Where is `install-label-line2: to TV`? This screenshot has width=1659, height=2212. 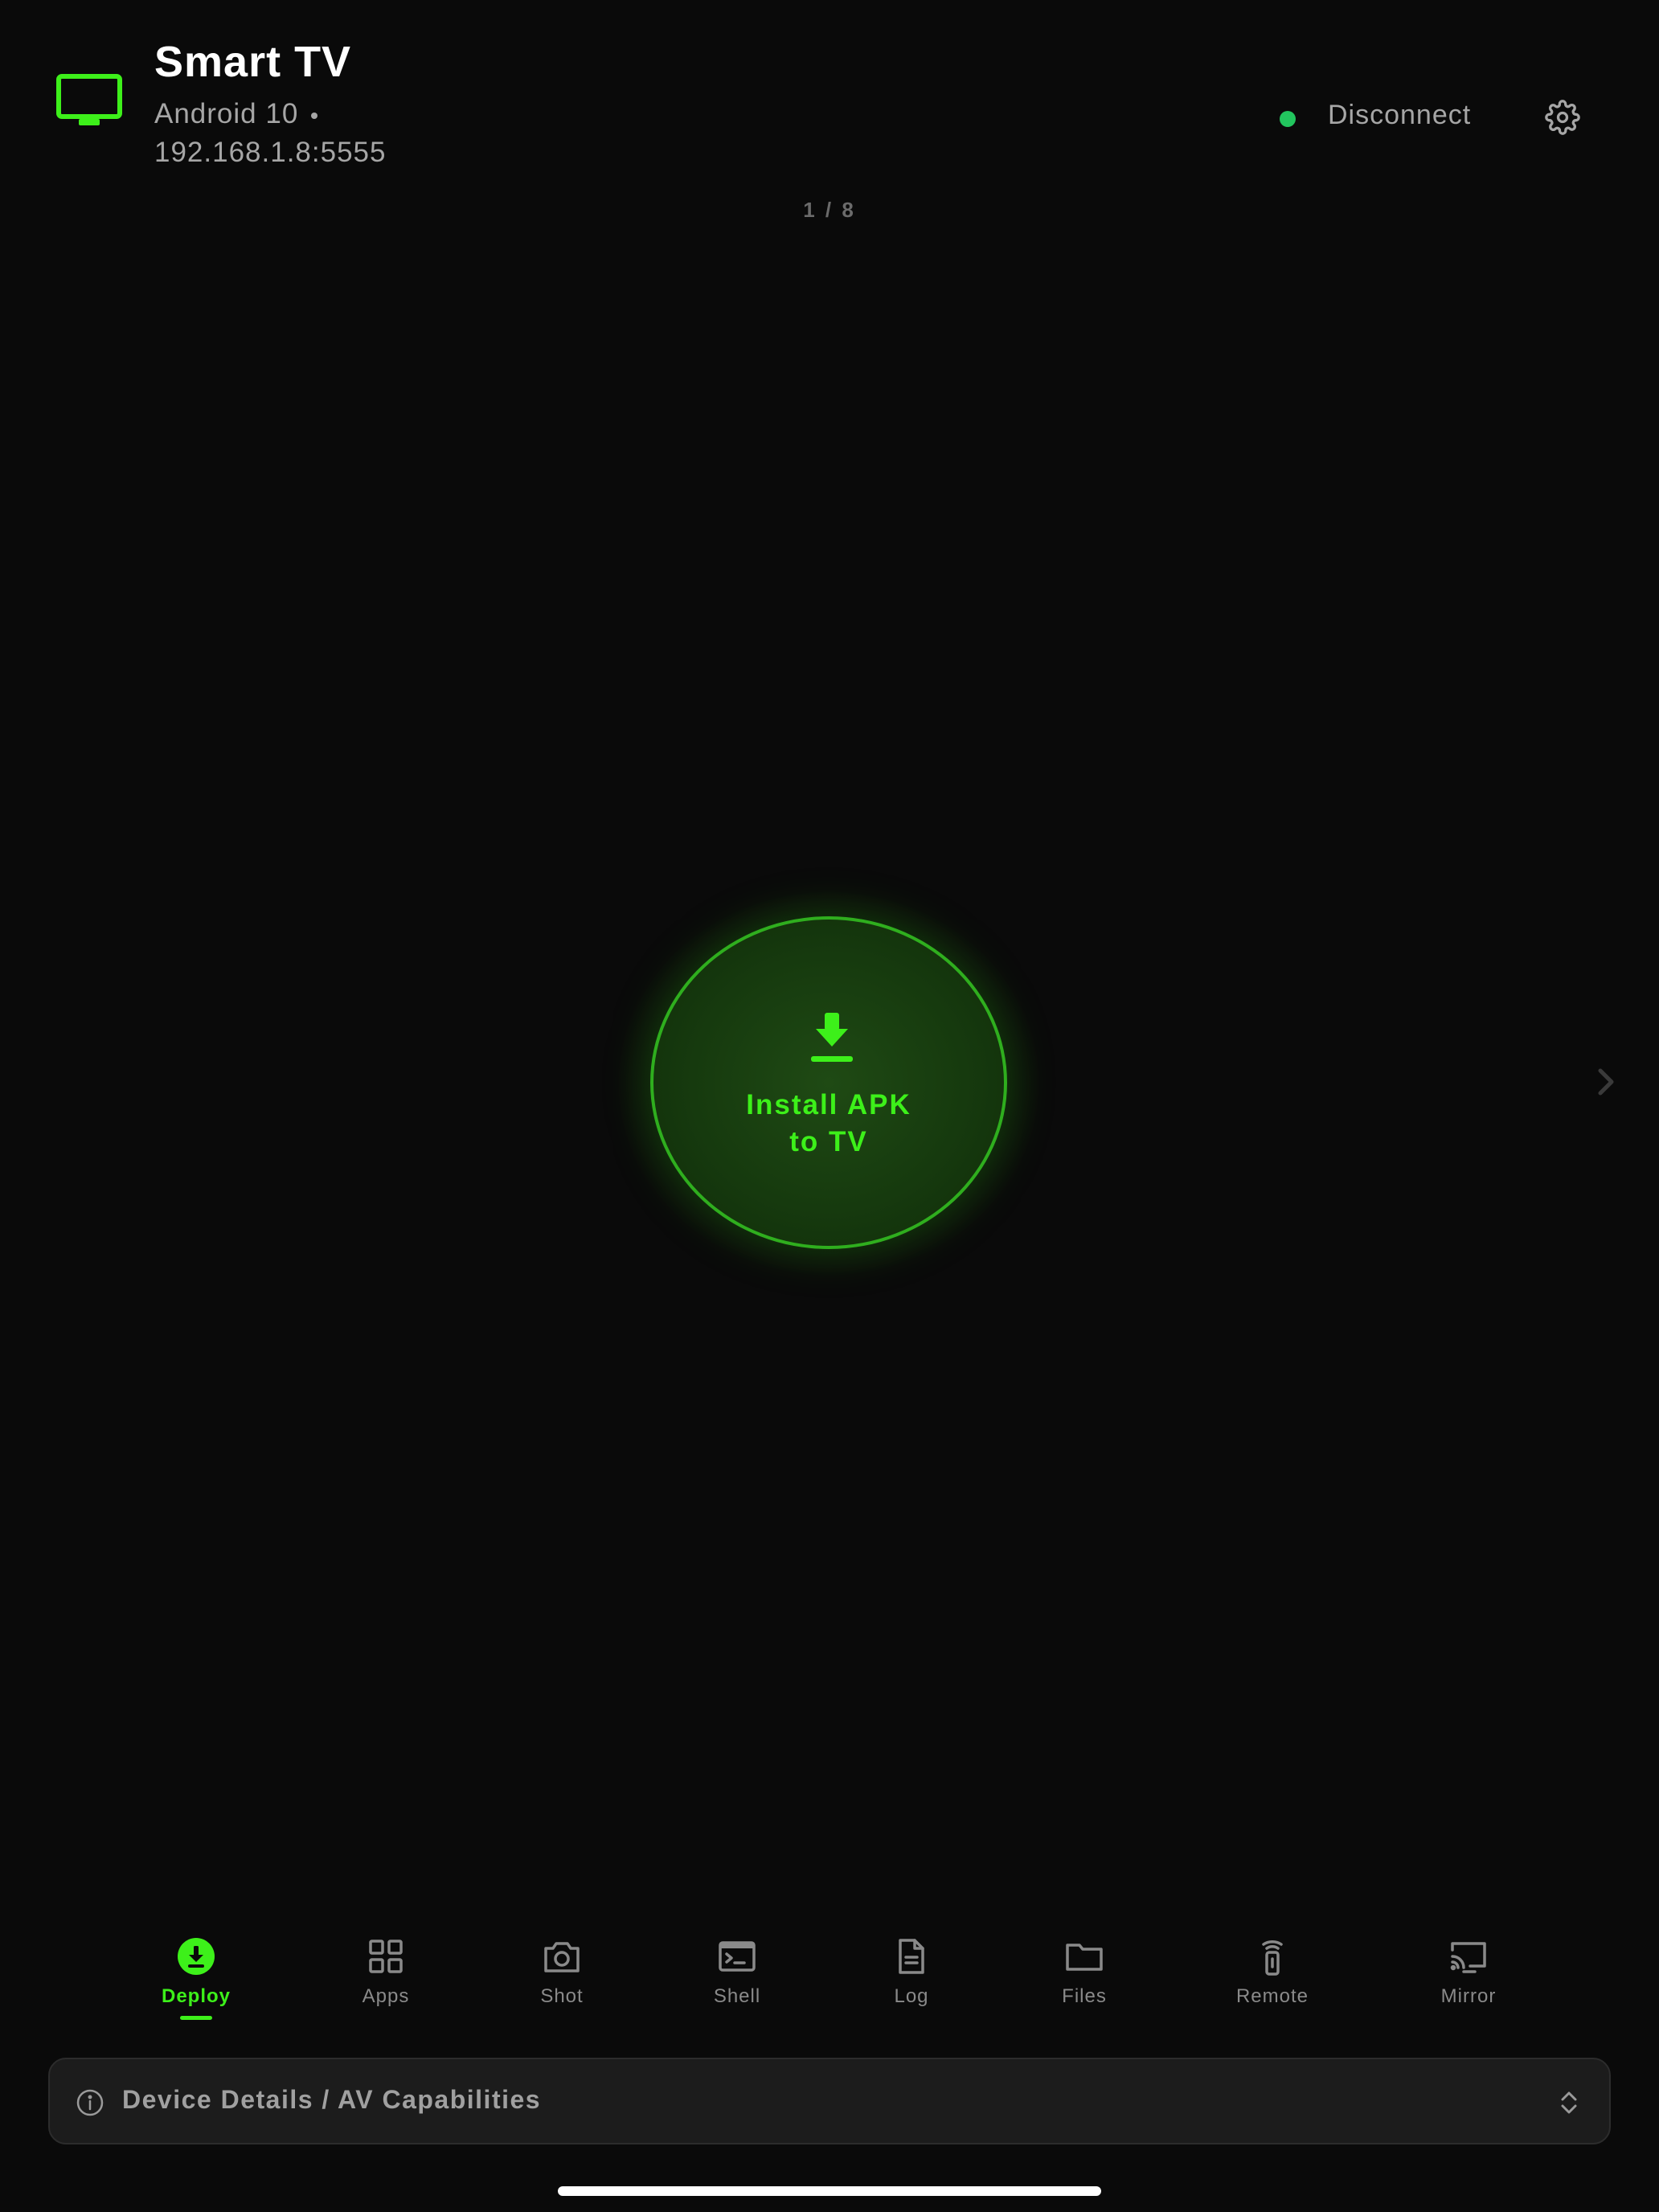 install-label-line2: to TV is located at coordinates (828, 1141).